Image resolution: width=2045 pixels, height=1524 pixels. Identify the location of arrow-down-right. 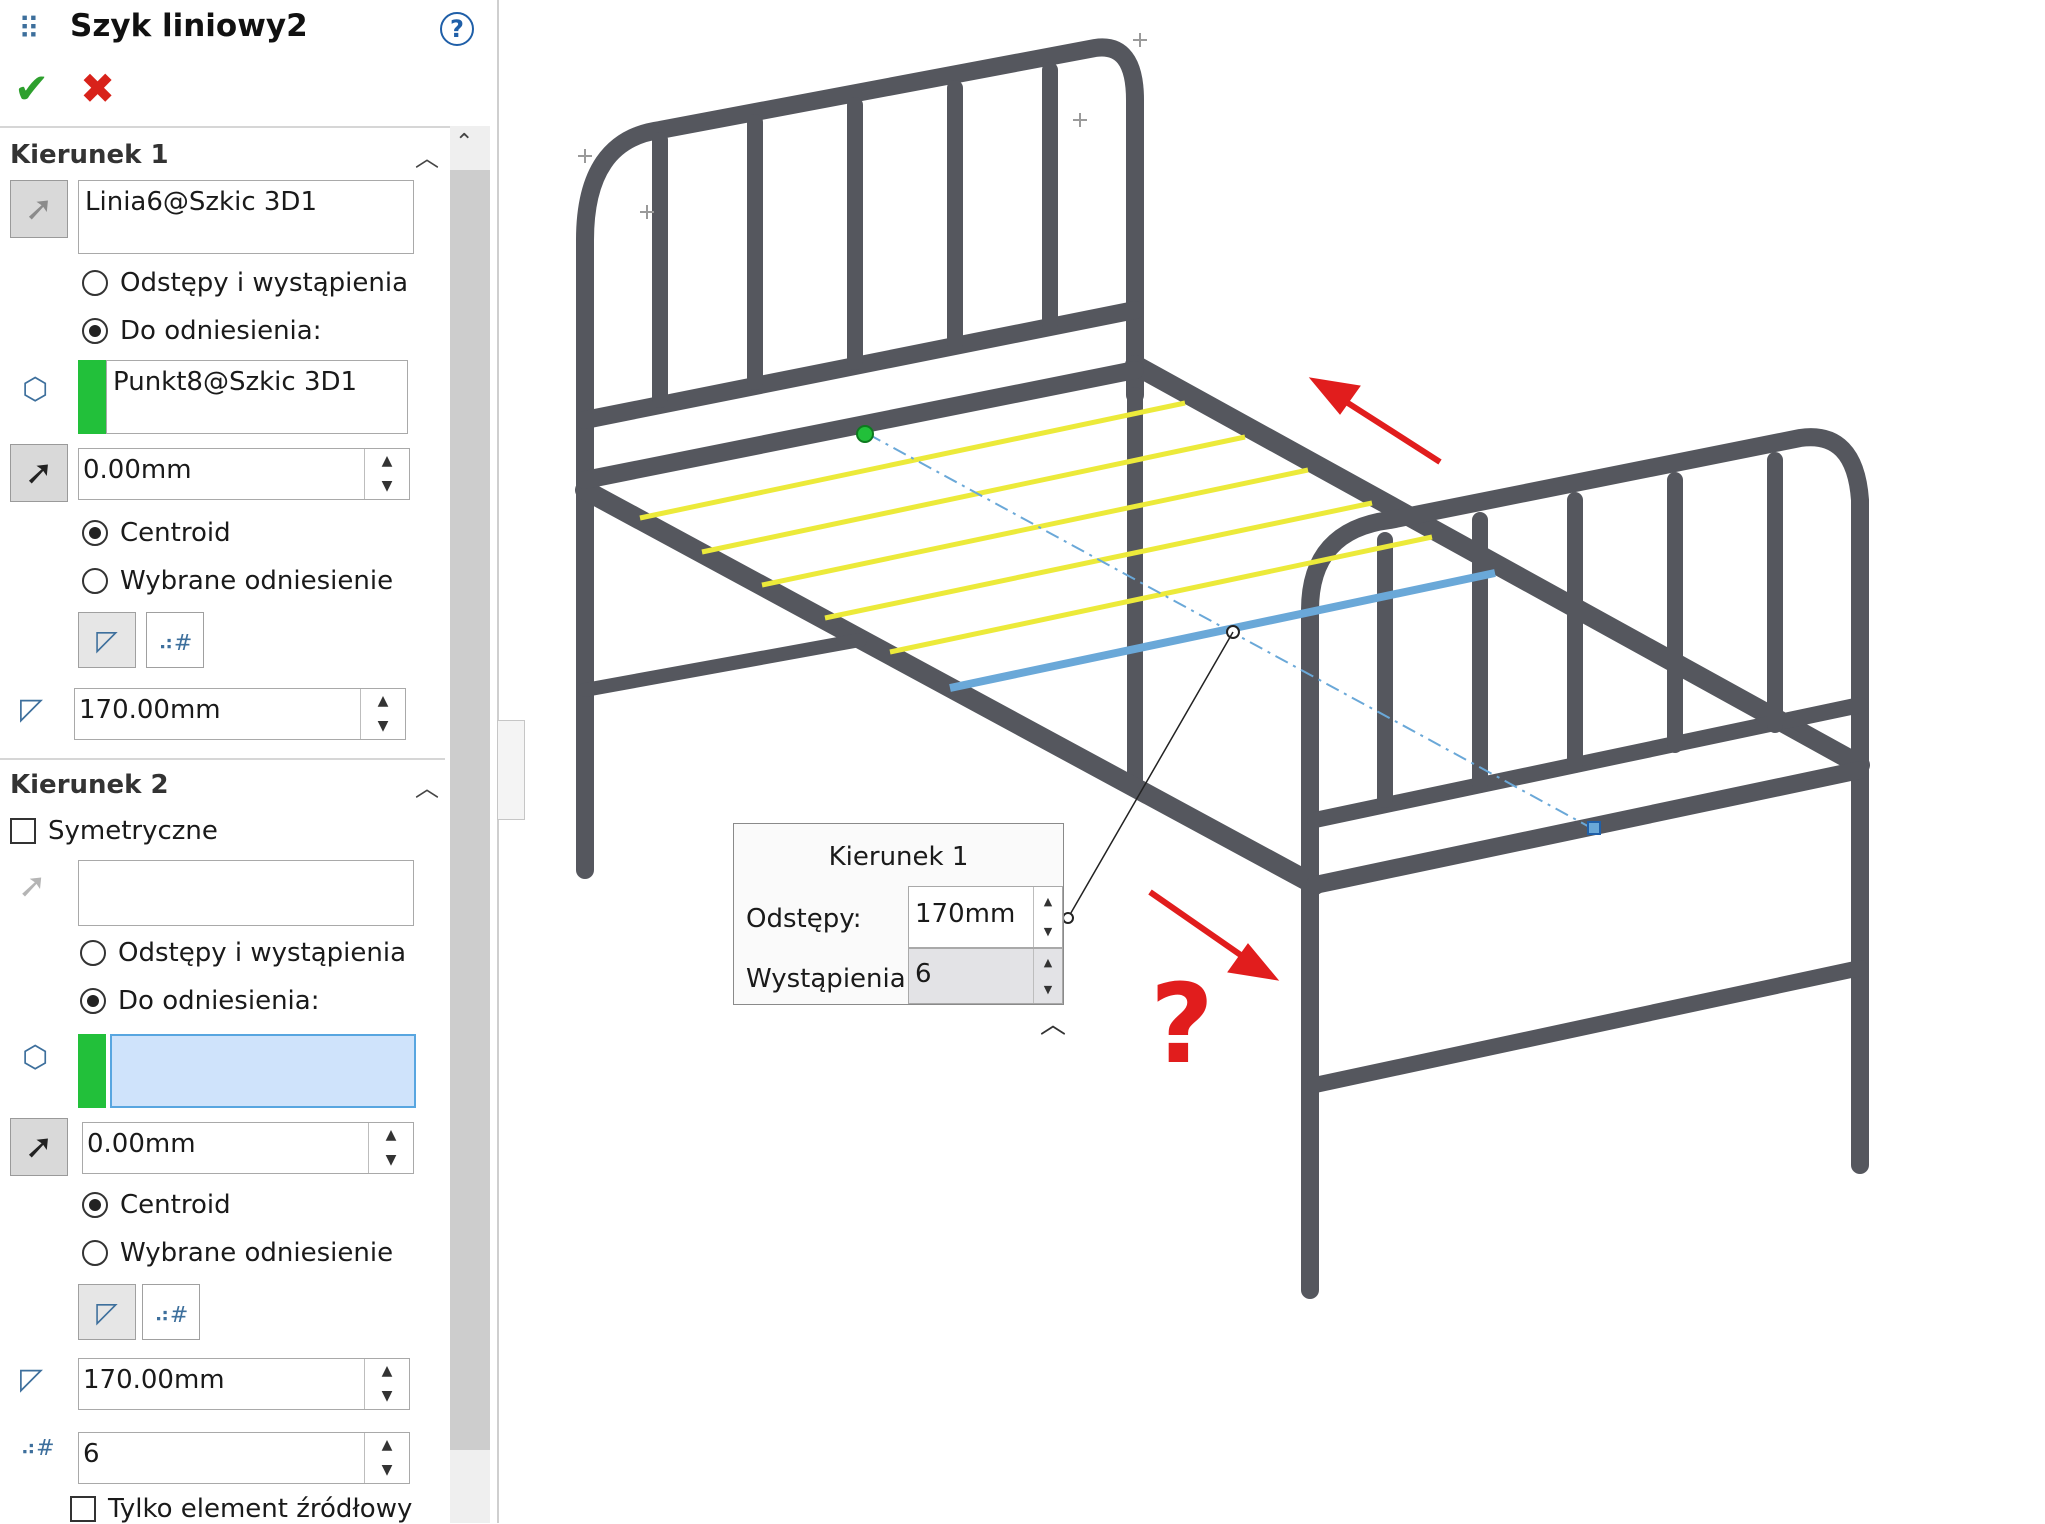
(1197, 925).